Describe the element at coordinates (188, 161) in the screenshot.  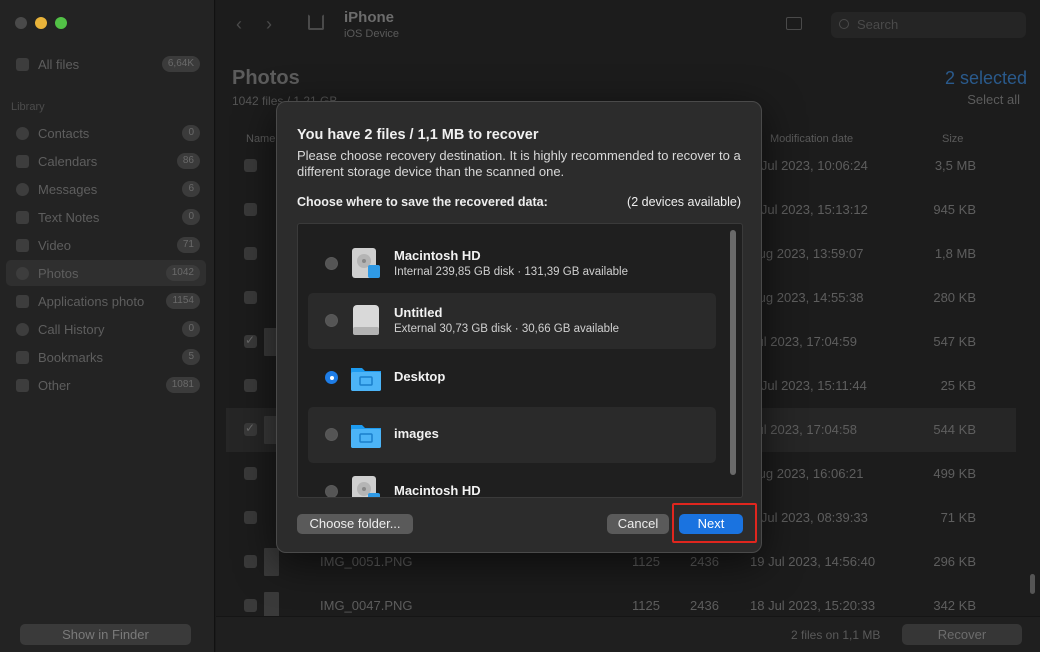
I see `count-badge: 86` at that location.